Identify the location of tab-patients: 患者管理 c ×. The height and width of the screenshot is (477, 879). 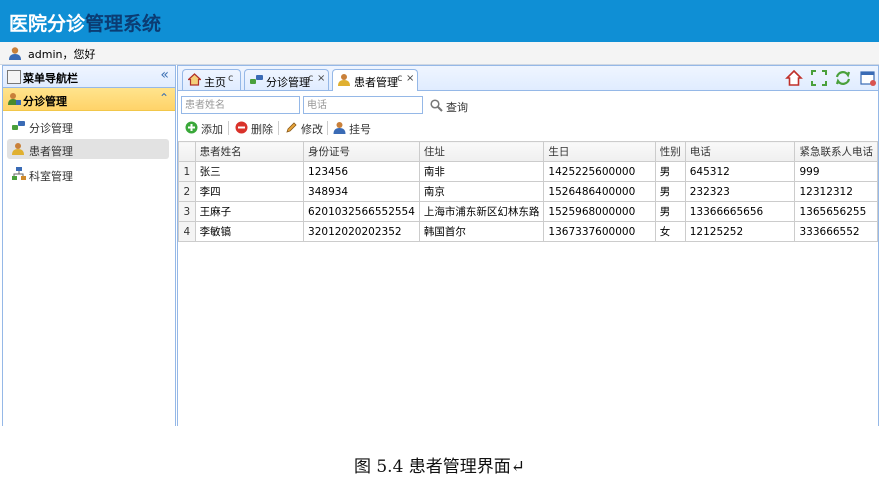
(375, 80).